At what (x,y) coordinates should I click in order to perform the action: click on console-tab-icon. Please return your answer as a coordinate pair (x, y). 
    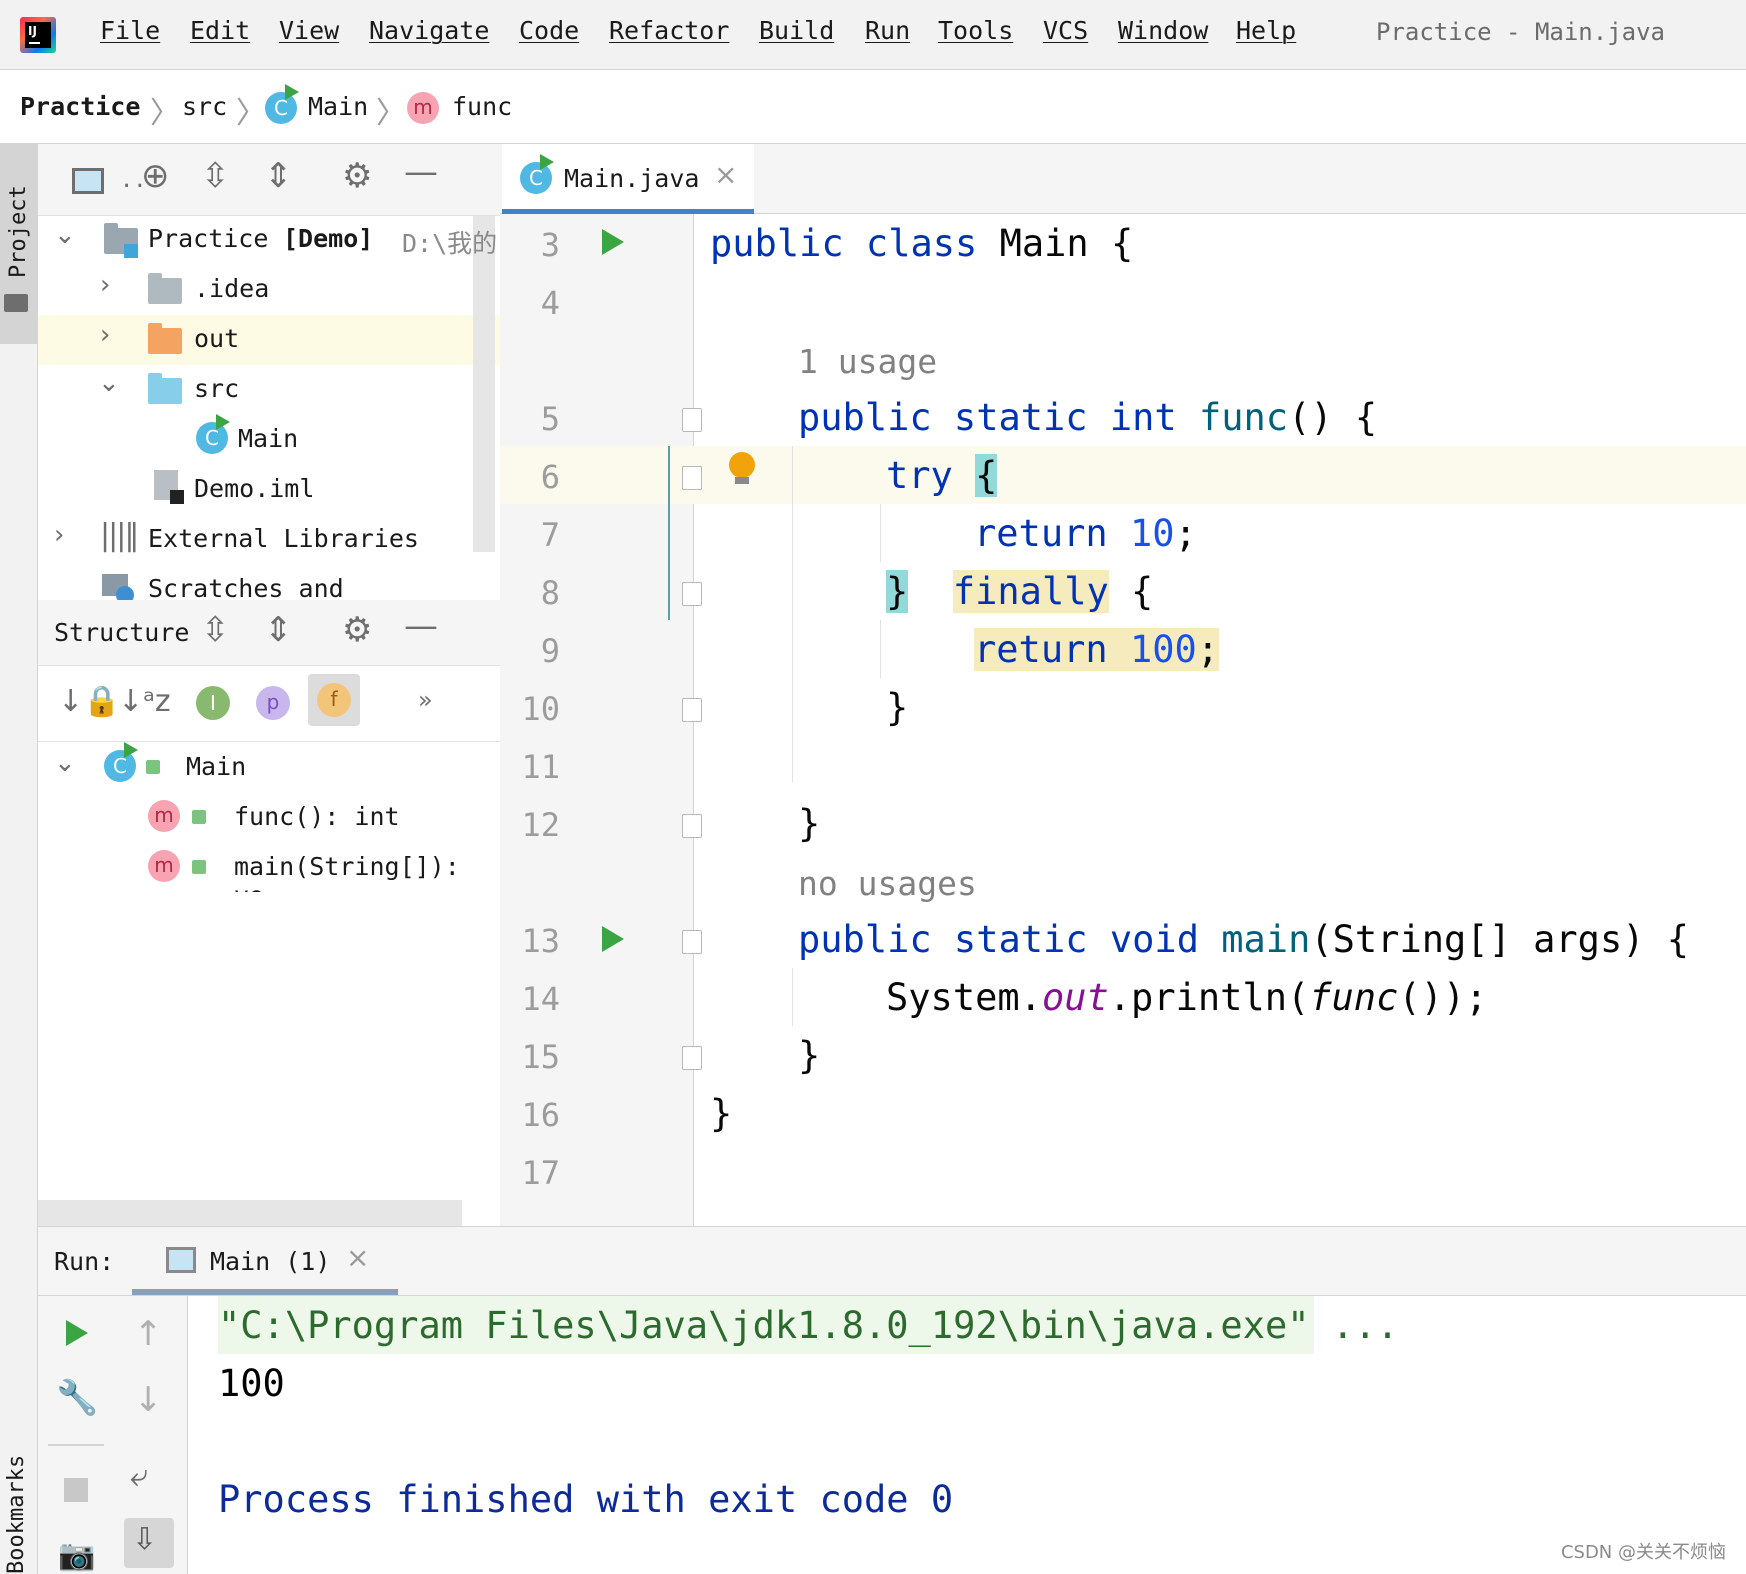
    Looking at the image, I should click on (181, 1260).